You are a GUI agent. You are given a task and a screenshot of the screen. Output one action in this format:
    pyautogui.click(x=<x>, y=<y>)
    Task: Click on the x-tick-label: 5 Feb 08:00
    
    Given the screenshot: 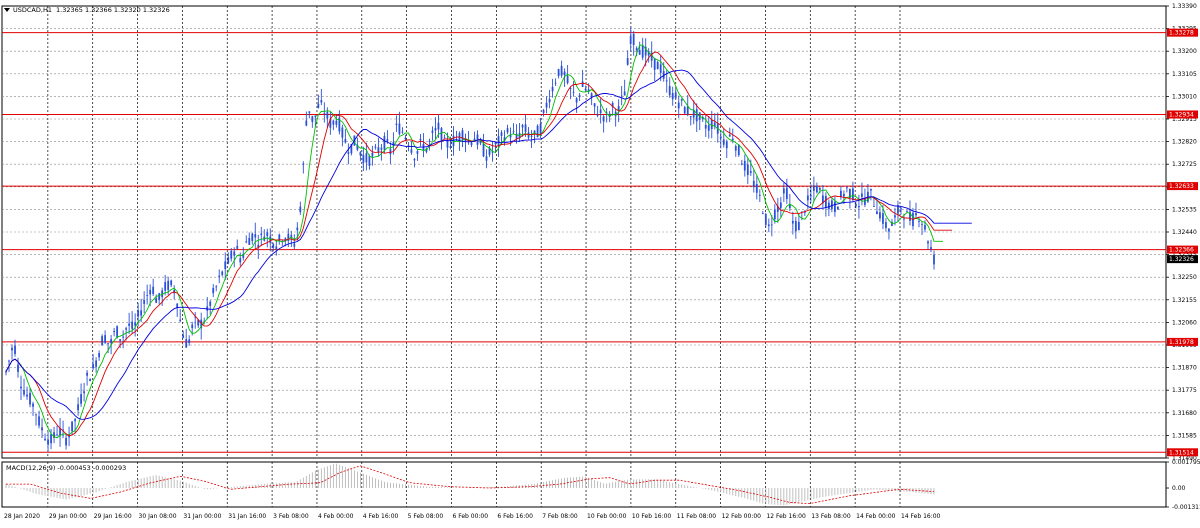 What is the action you would take?
    pyautogui.click(x=426, y=516)
    